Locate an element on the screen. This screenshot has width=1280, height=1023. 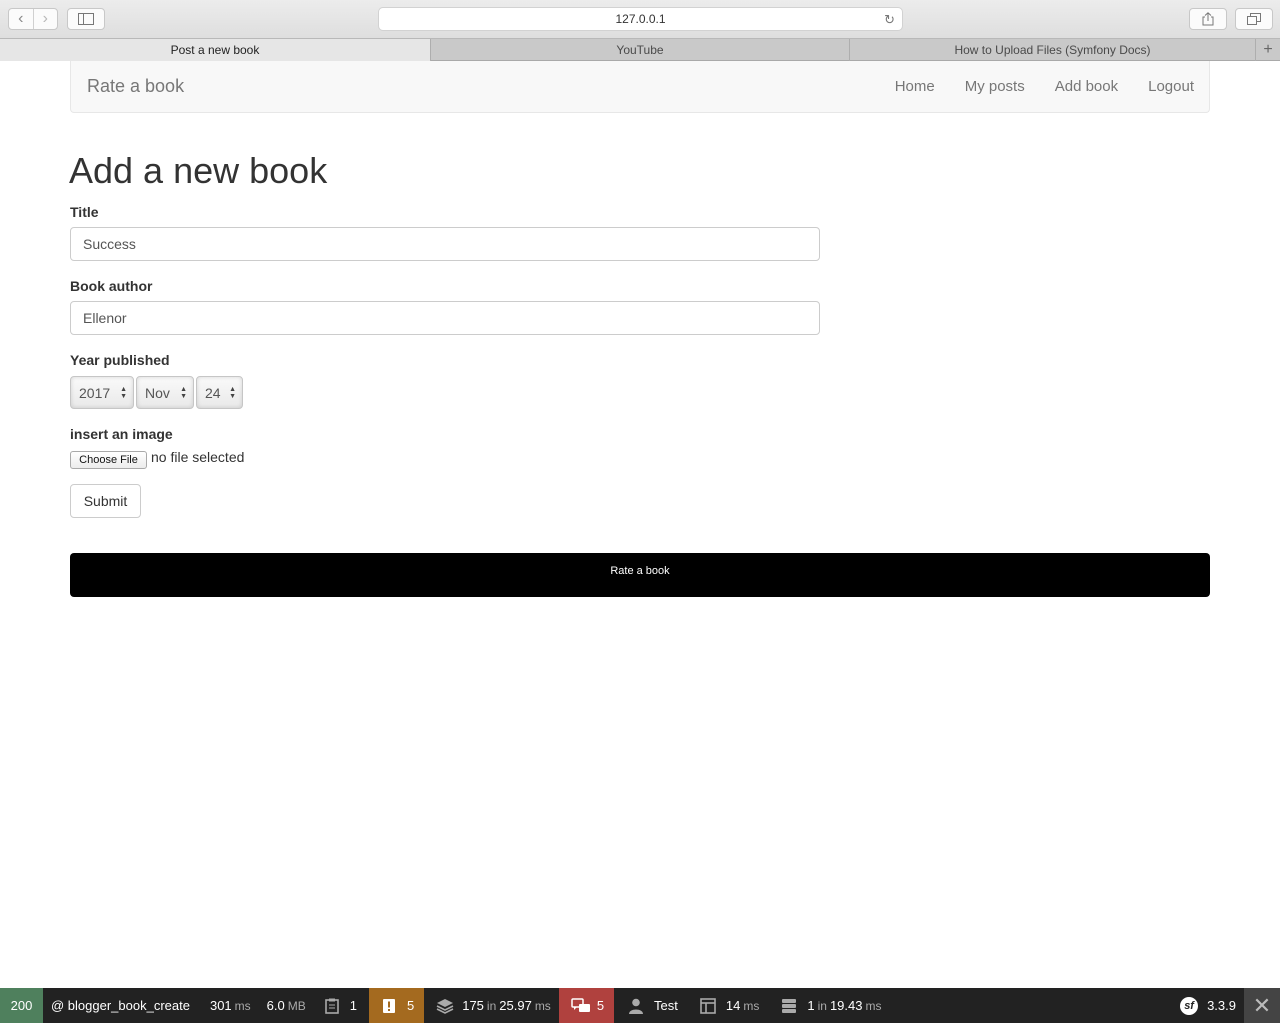
month-select: Nov ▲ ▼ is located at coordinates (165, 392).